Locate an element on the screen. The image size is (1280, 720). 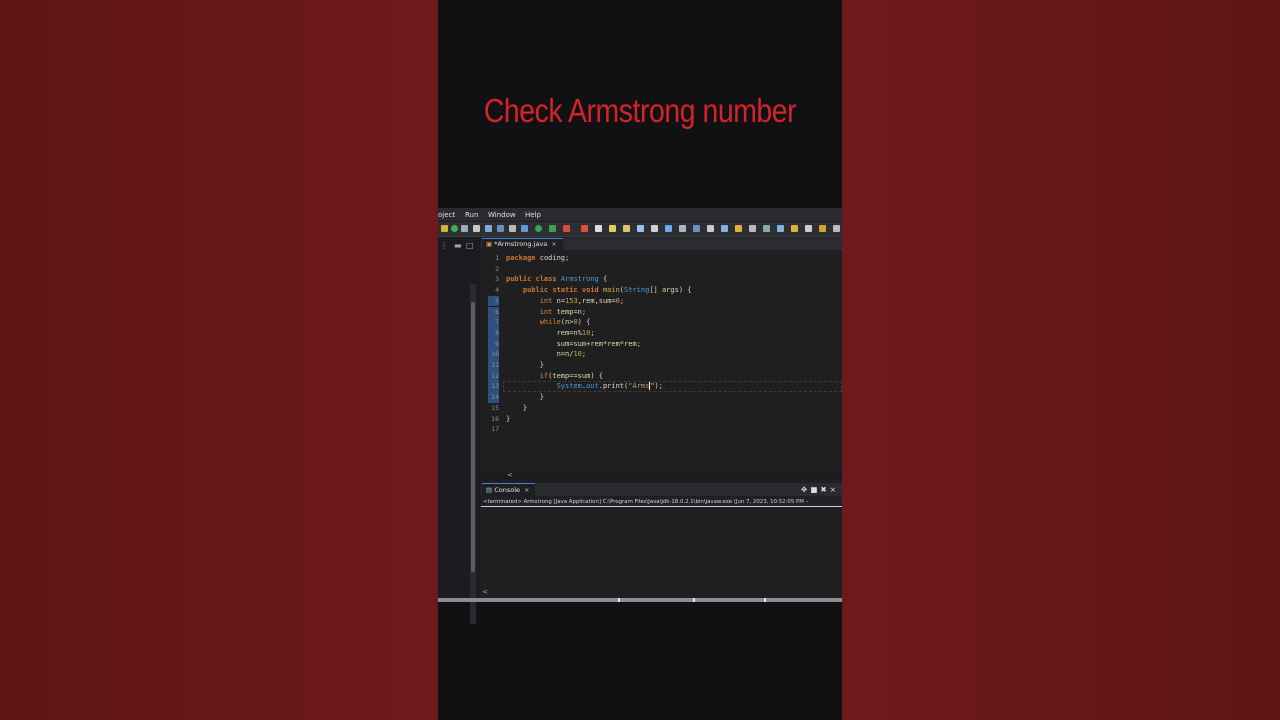
save-icon is located at coordinates (476, 228).